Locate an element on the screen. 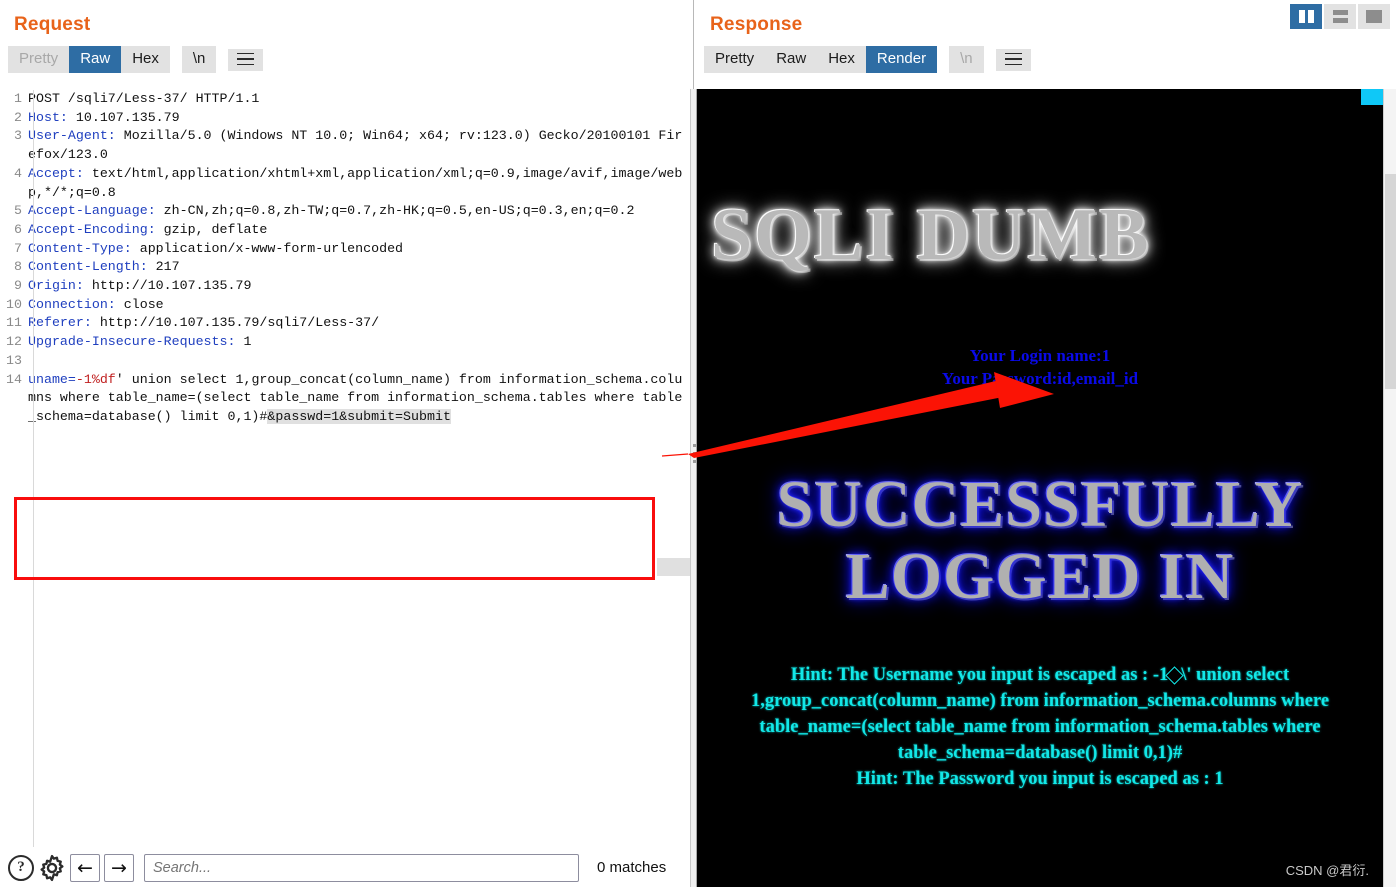 This screenshot has width=1396, height=887. header-value: close is located at coordinates (139, 304).